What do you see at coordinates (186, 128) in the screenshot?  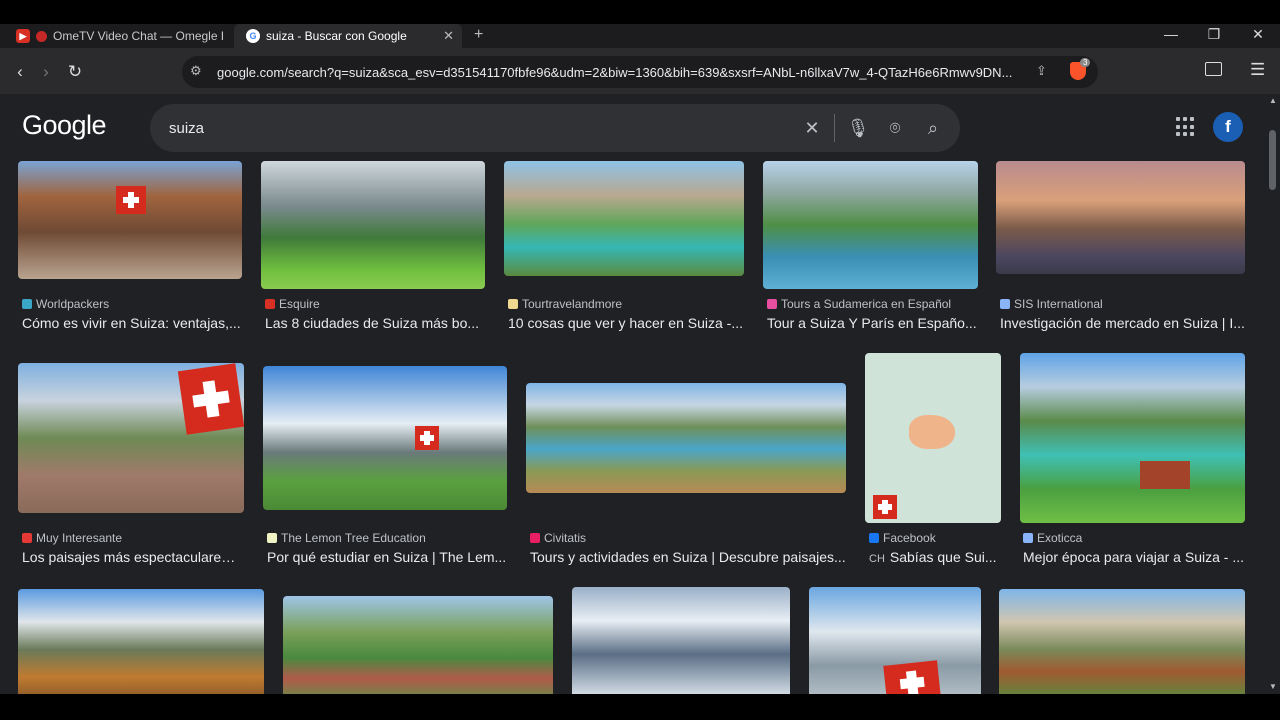 I see `search-input: suiza` at bounding box center [186, 128].